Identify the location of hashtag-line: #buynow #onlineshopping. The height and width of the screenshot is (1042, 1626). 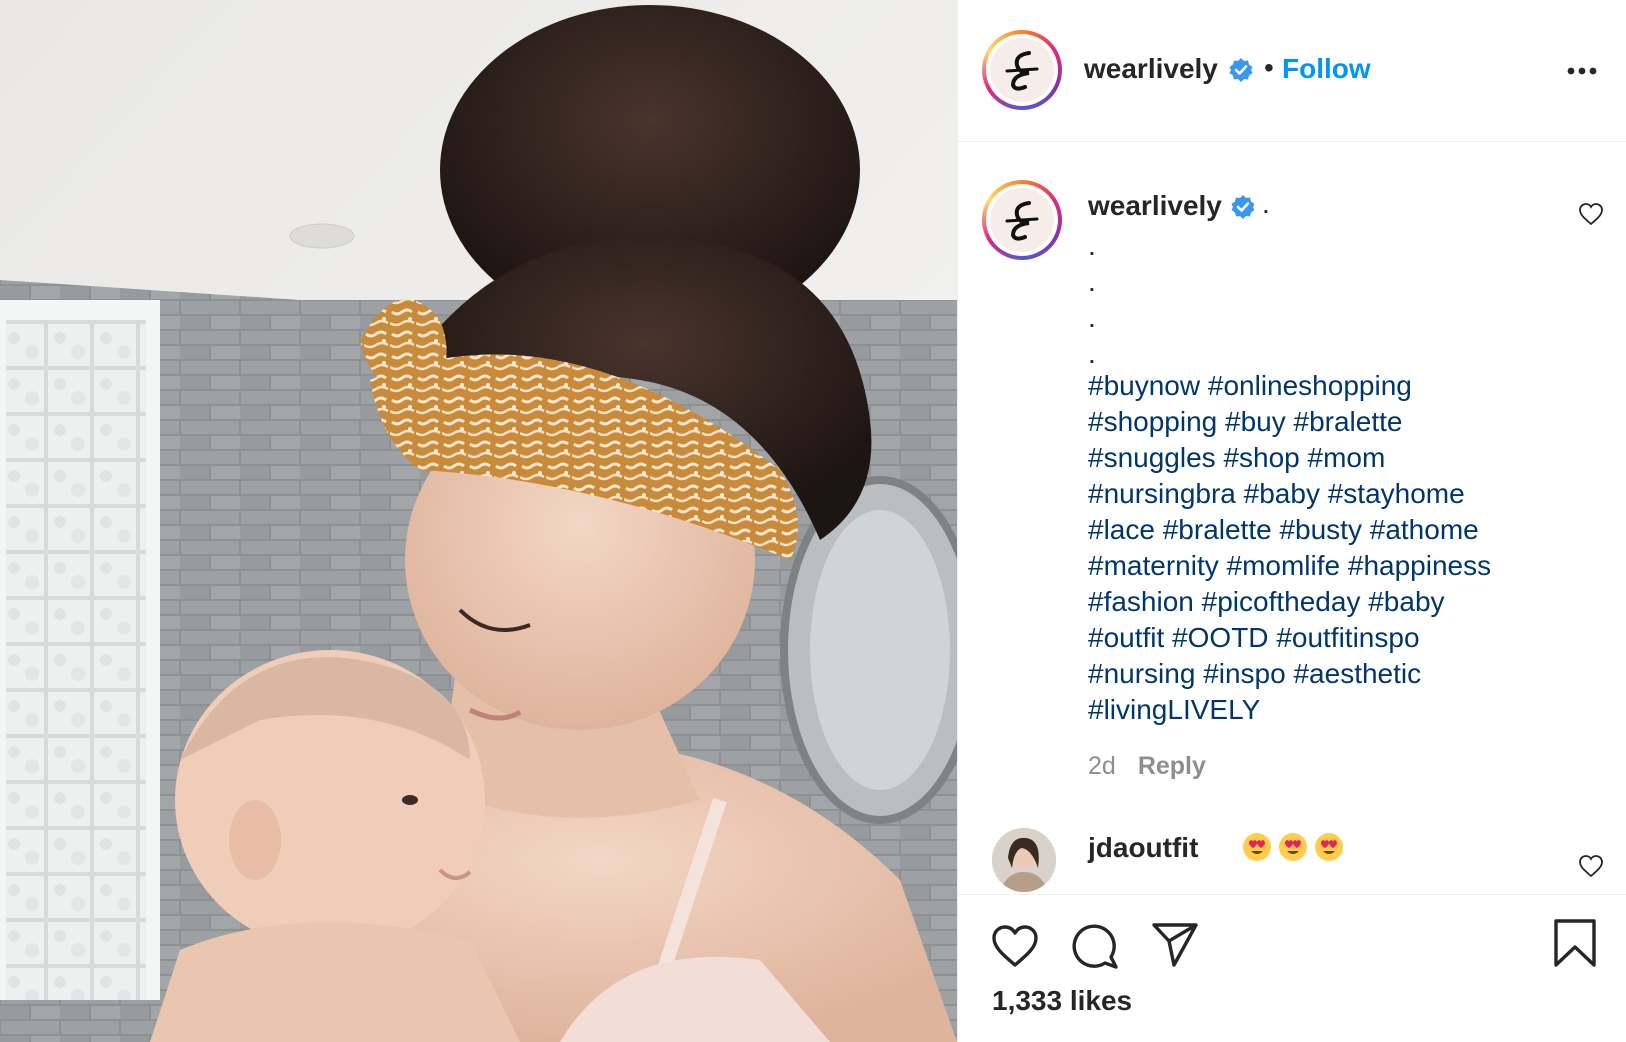
(1328, 386).